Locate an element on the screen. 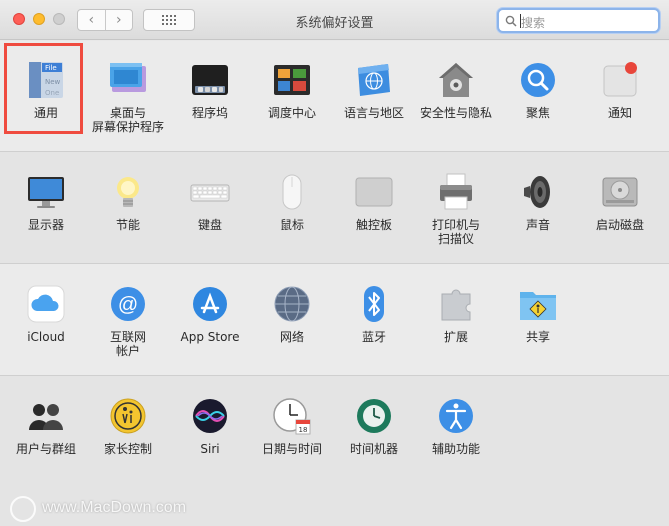  pref-printers-scanners-label: 打印机与 扫描仪 is located at coordinates (455, 232).